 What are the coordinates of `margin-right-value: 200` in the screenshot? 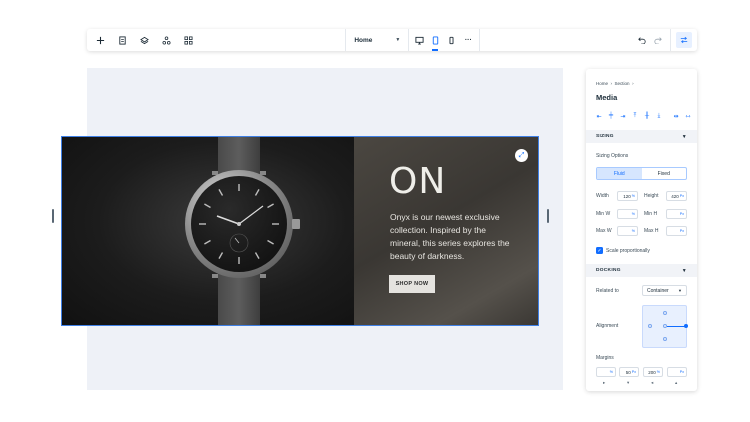 It's located at (652, 372).